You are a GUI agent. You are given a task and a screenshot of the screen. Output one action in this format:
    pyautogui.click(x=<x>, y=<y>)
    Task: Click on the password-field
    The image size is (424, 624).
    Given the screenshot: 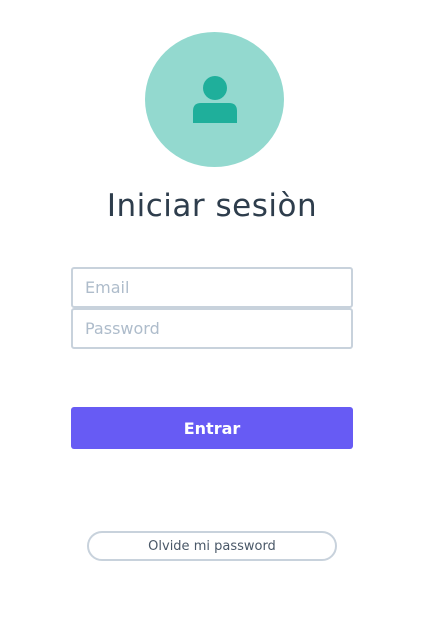 What is the action you would take?
    pyautogui.click(x=212, y=328)
    